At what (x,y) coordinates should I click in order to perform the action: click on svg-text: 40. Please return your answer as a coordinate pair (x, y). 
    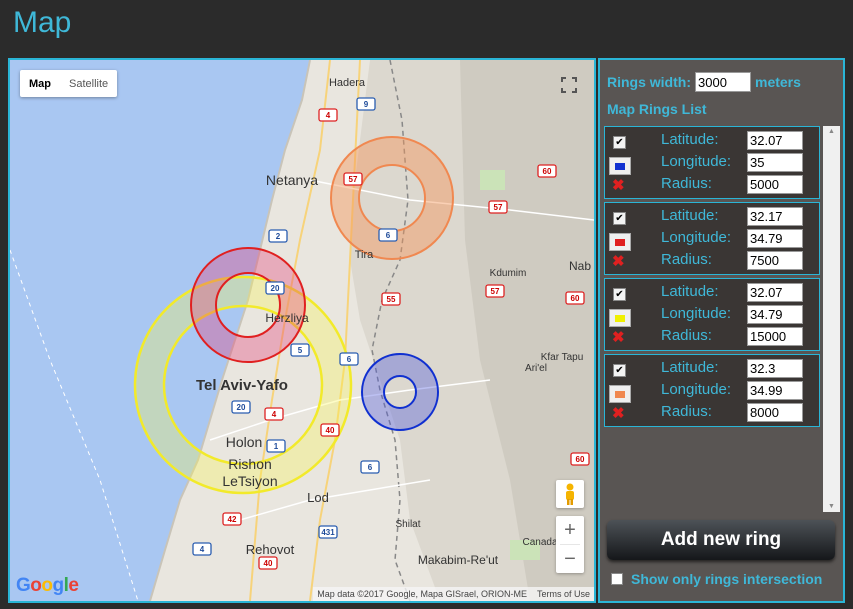
    Looking at the image, I should click on (268, 563).